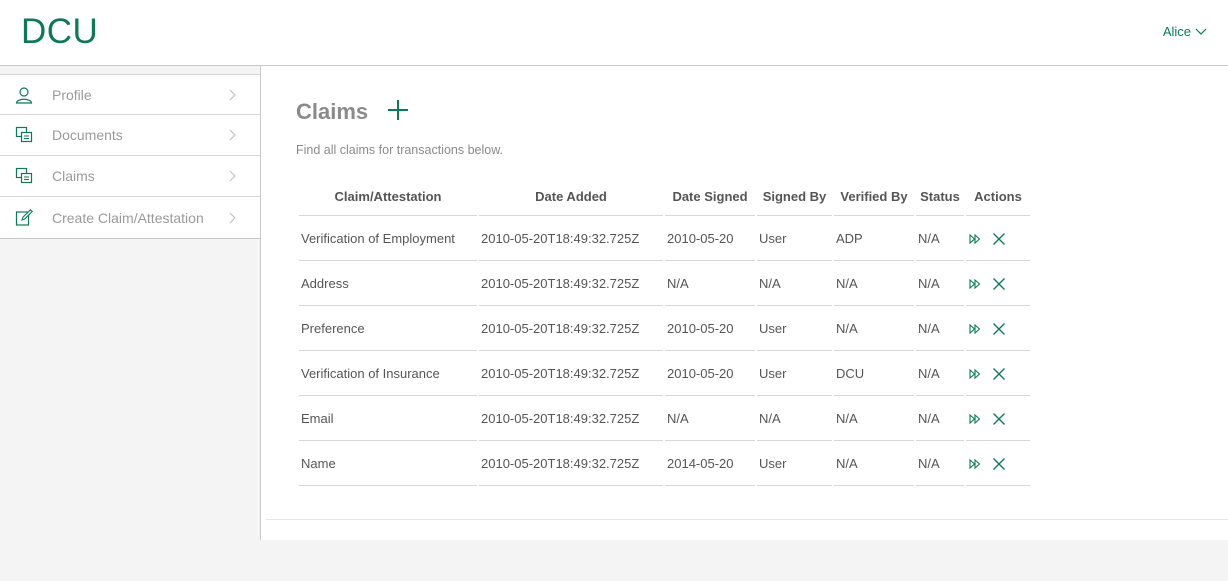  Describe the element at coordinates (747, 519) in the screenshot. I see `content-divider` at that location.